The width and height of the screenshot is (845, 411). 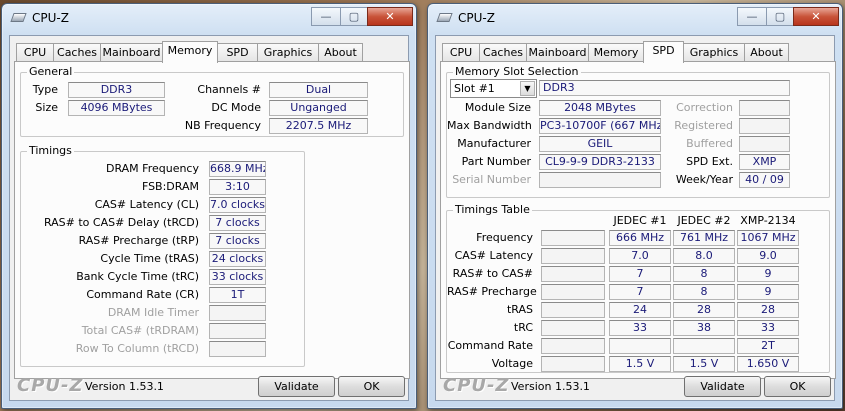 What do you see at coordinates (704, 220) in the screenshot?
I see `column-header: JEDEC #2` at bounding box center [704, 220].